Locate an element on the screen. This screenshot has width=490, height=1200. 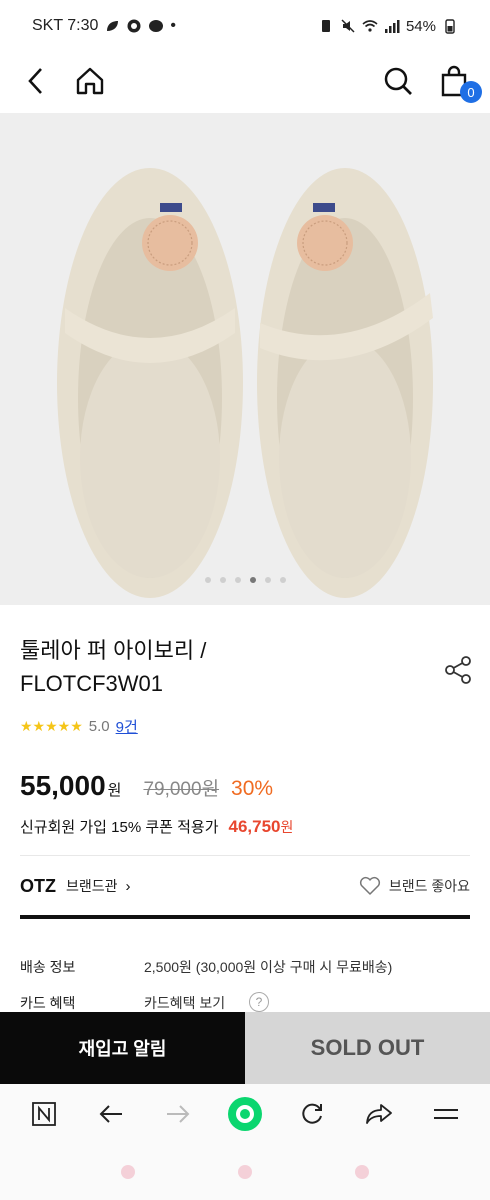
back-button is located at coordinates (36, 81).